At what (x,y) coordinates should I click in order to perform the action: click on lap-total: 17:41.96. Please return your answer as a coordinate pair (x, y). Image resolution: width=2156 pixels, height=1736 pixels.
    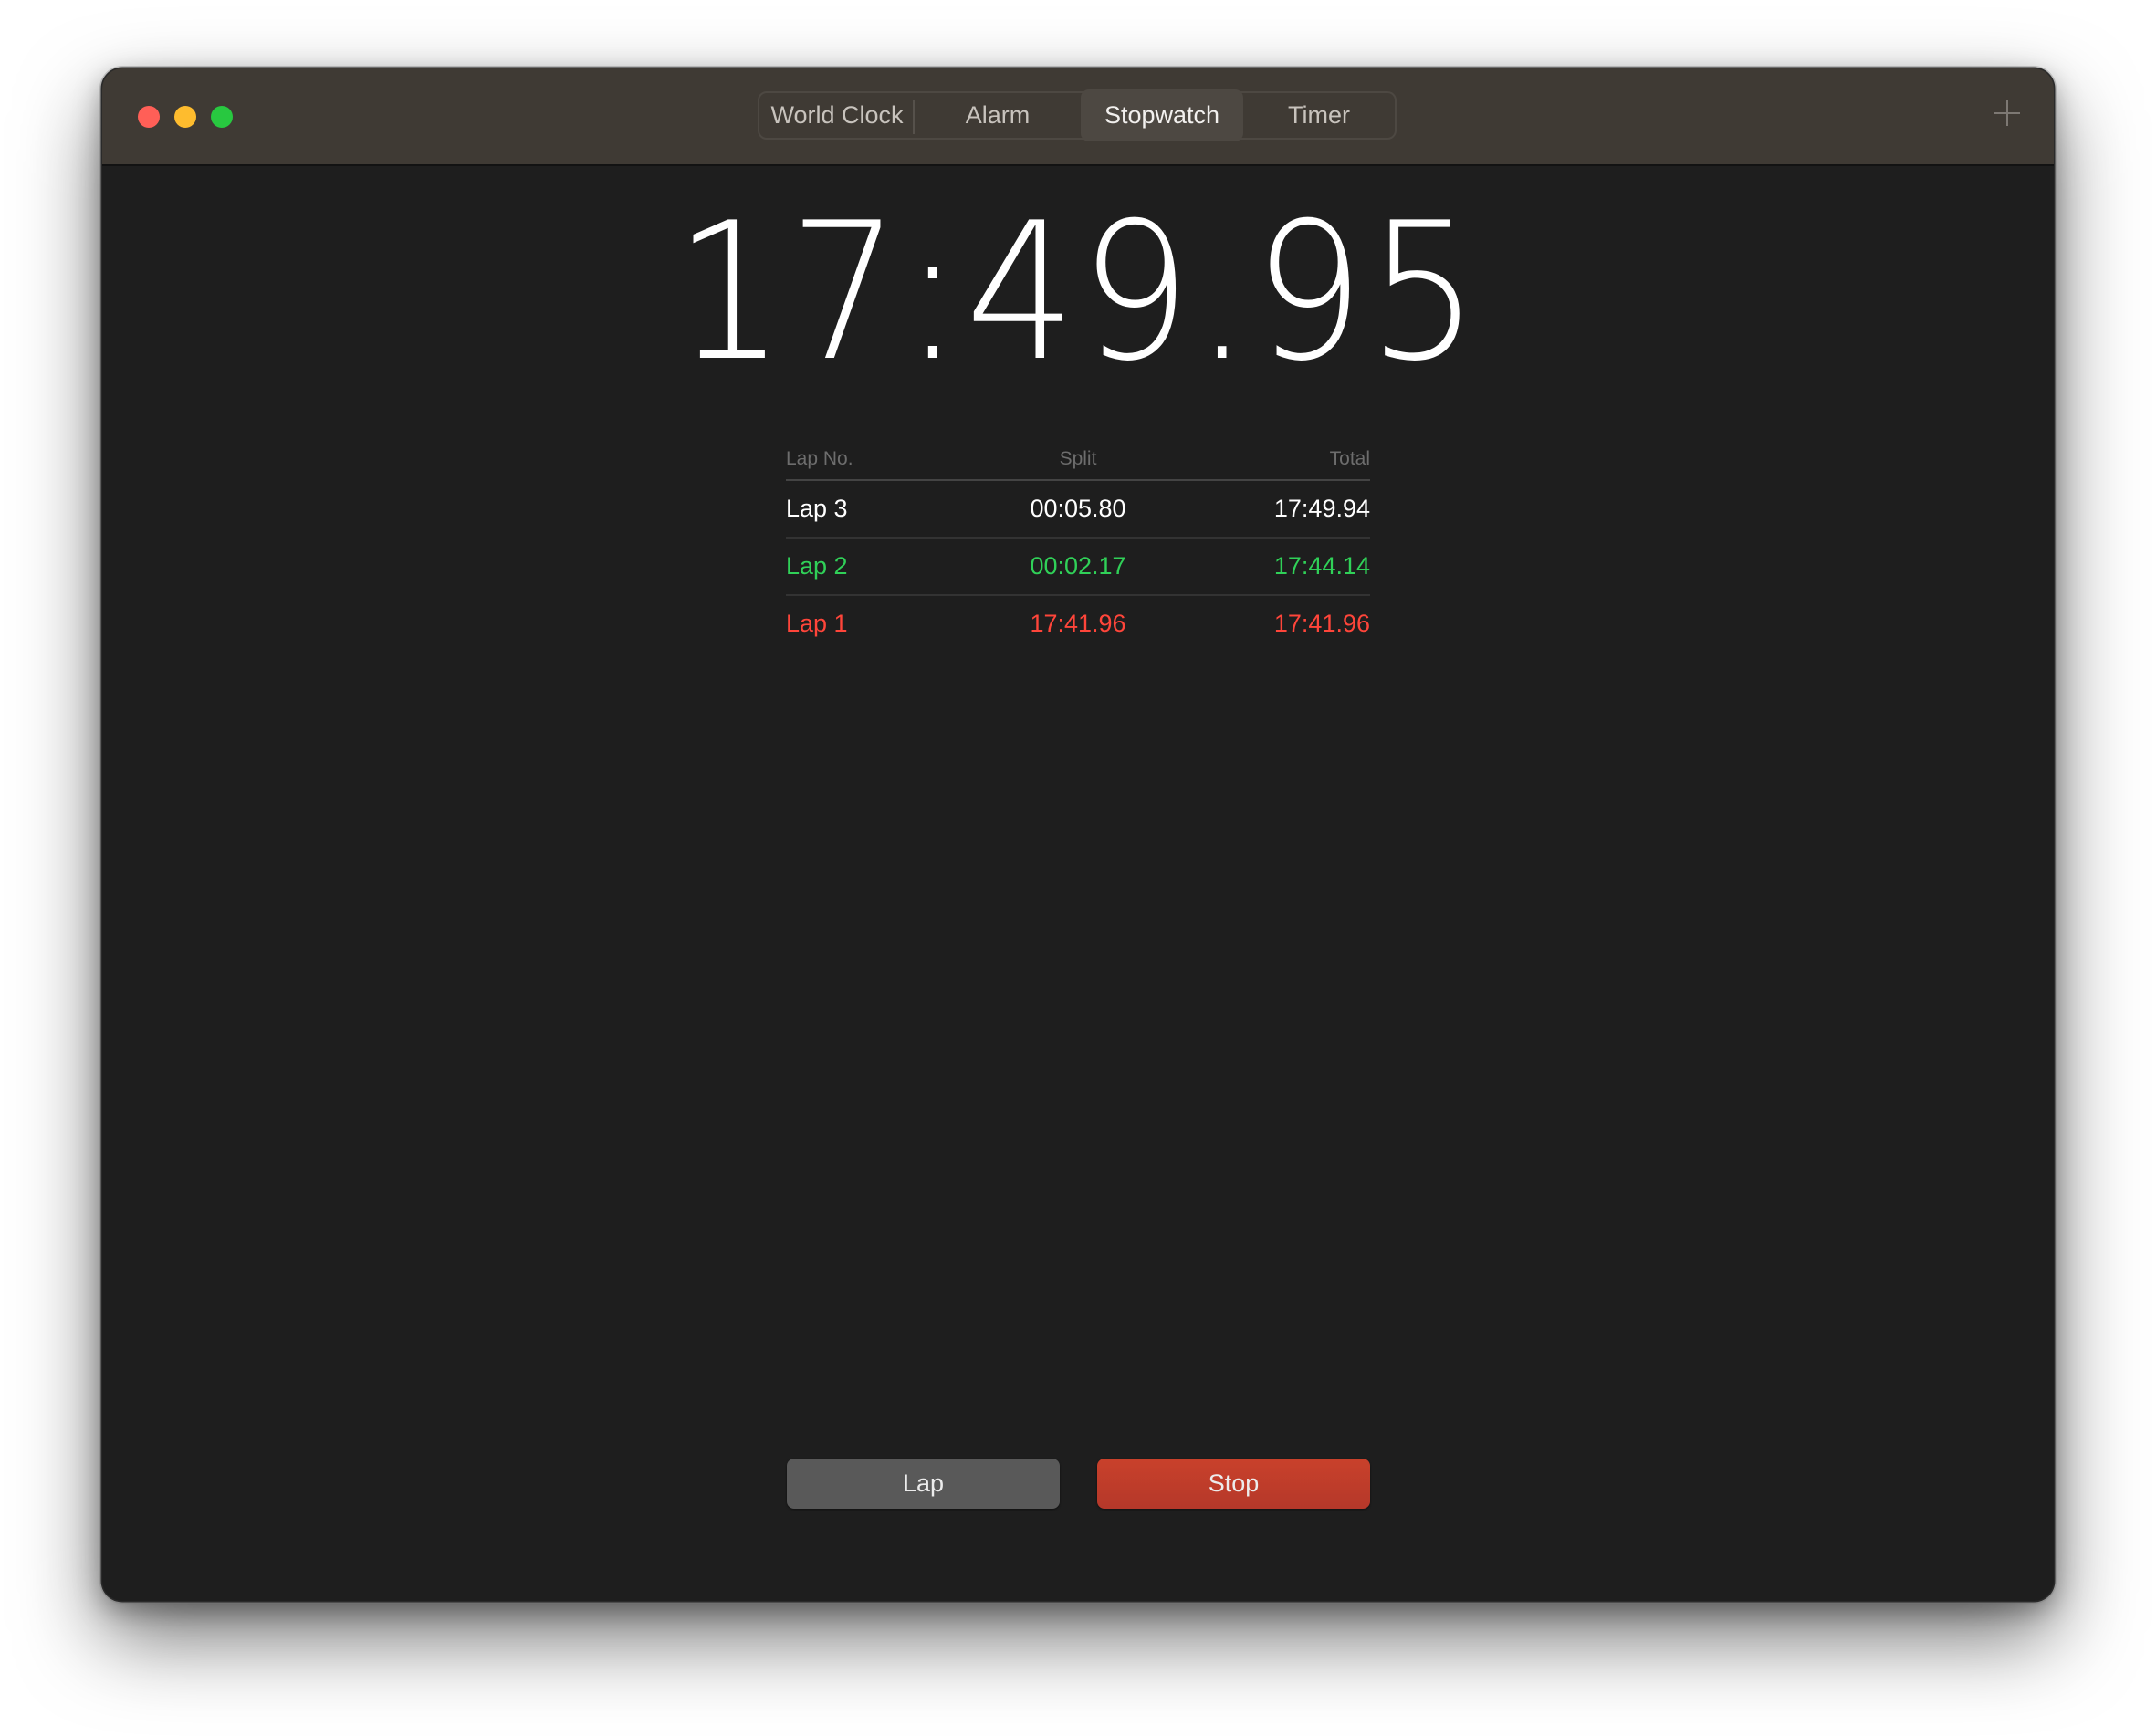
    Looking at the image, I should click on (1321, 623).